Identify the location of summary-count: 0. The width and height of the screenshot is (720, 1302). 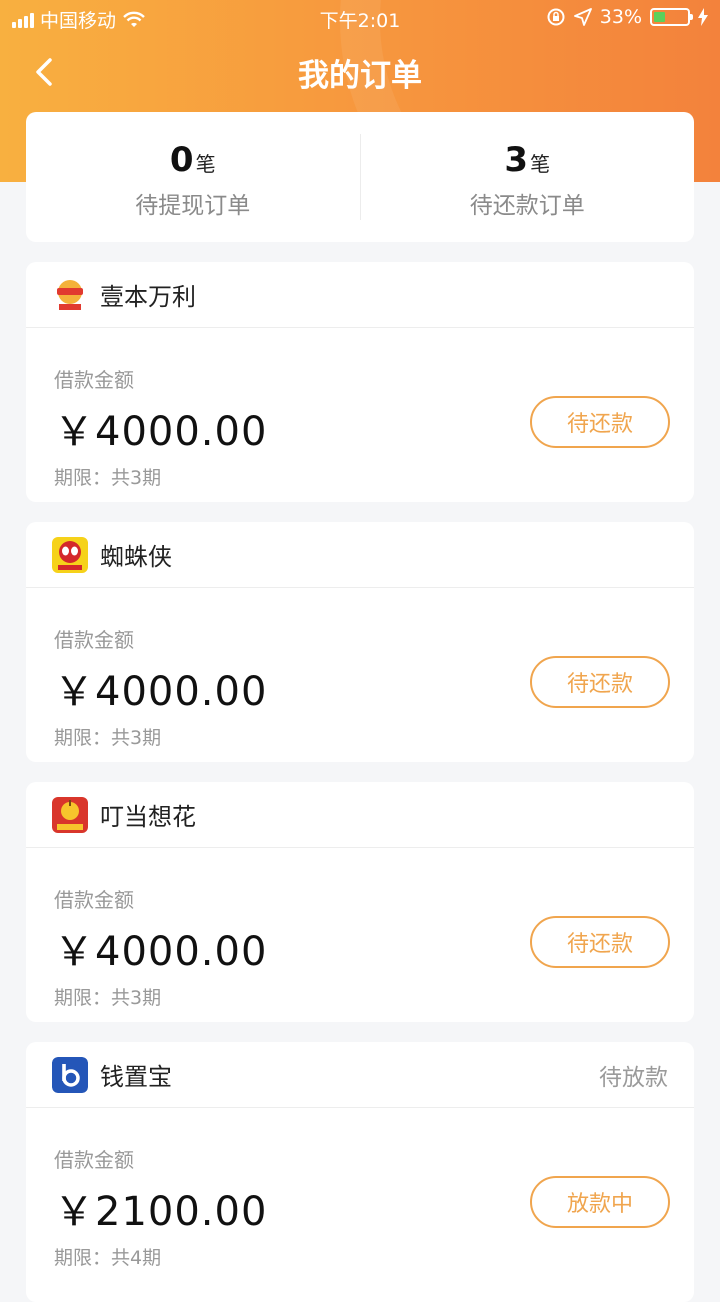
(181, 160).